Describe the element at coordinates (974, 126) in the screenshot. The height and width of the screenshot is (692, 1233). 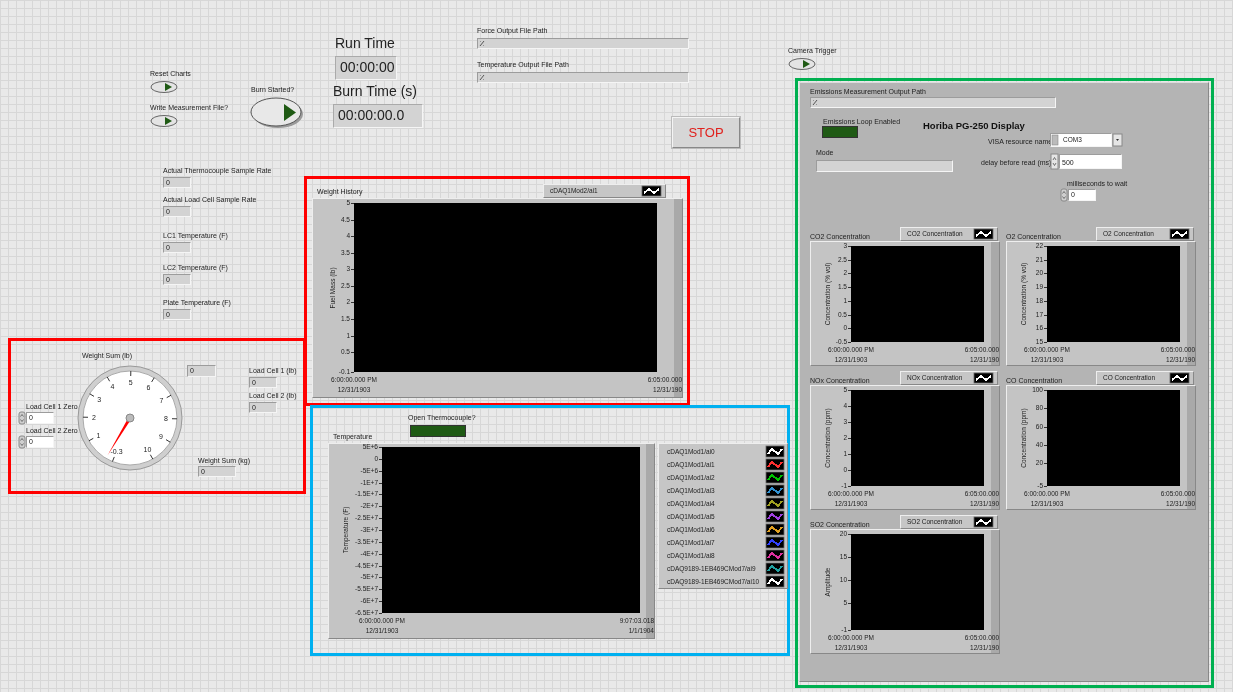
I see `panel-heading: Horiba PG-250 Display` at that location.